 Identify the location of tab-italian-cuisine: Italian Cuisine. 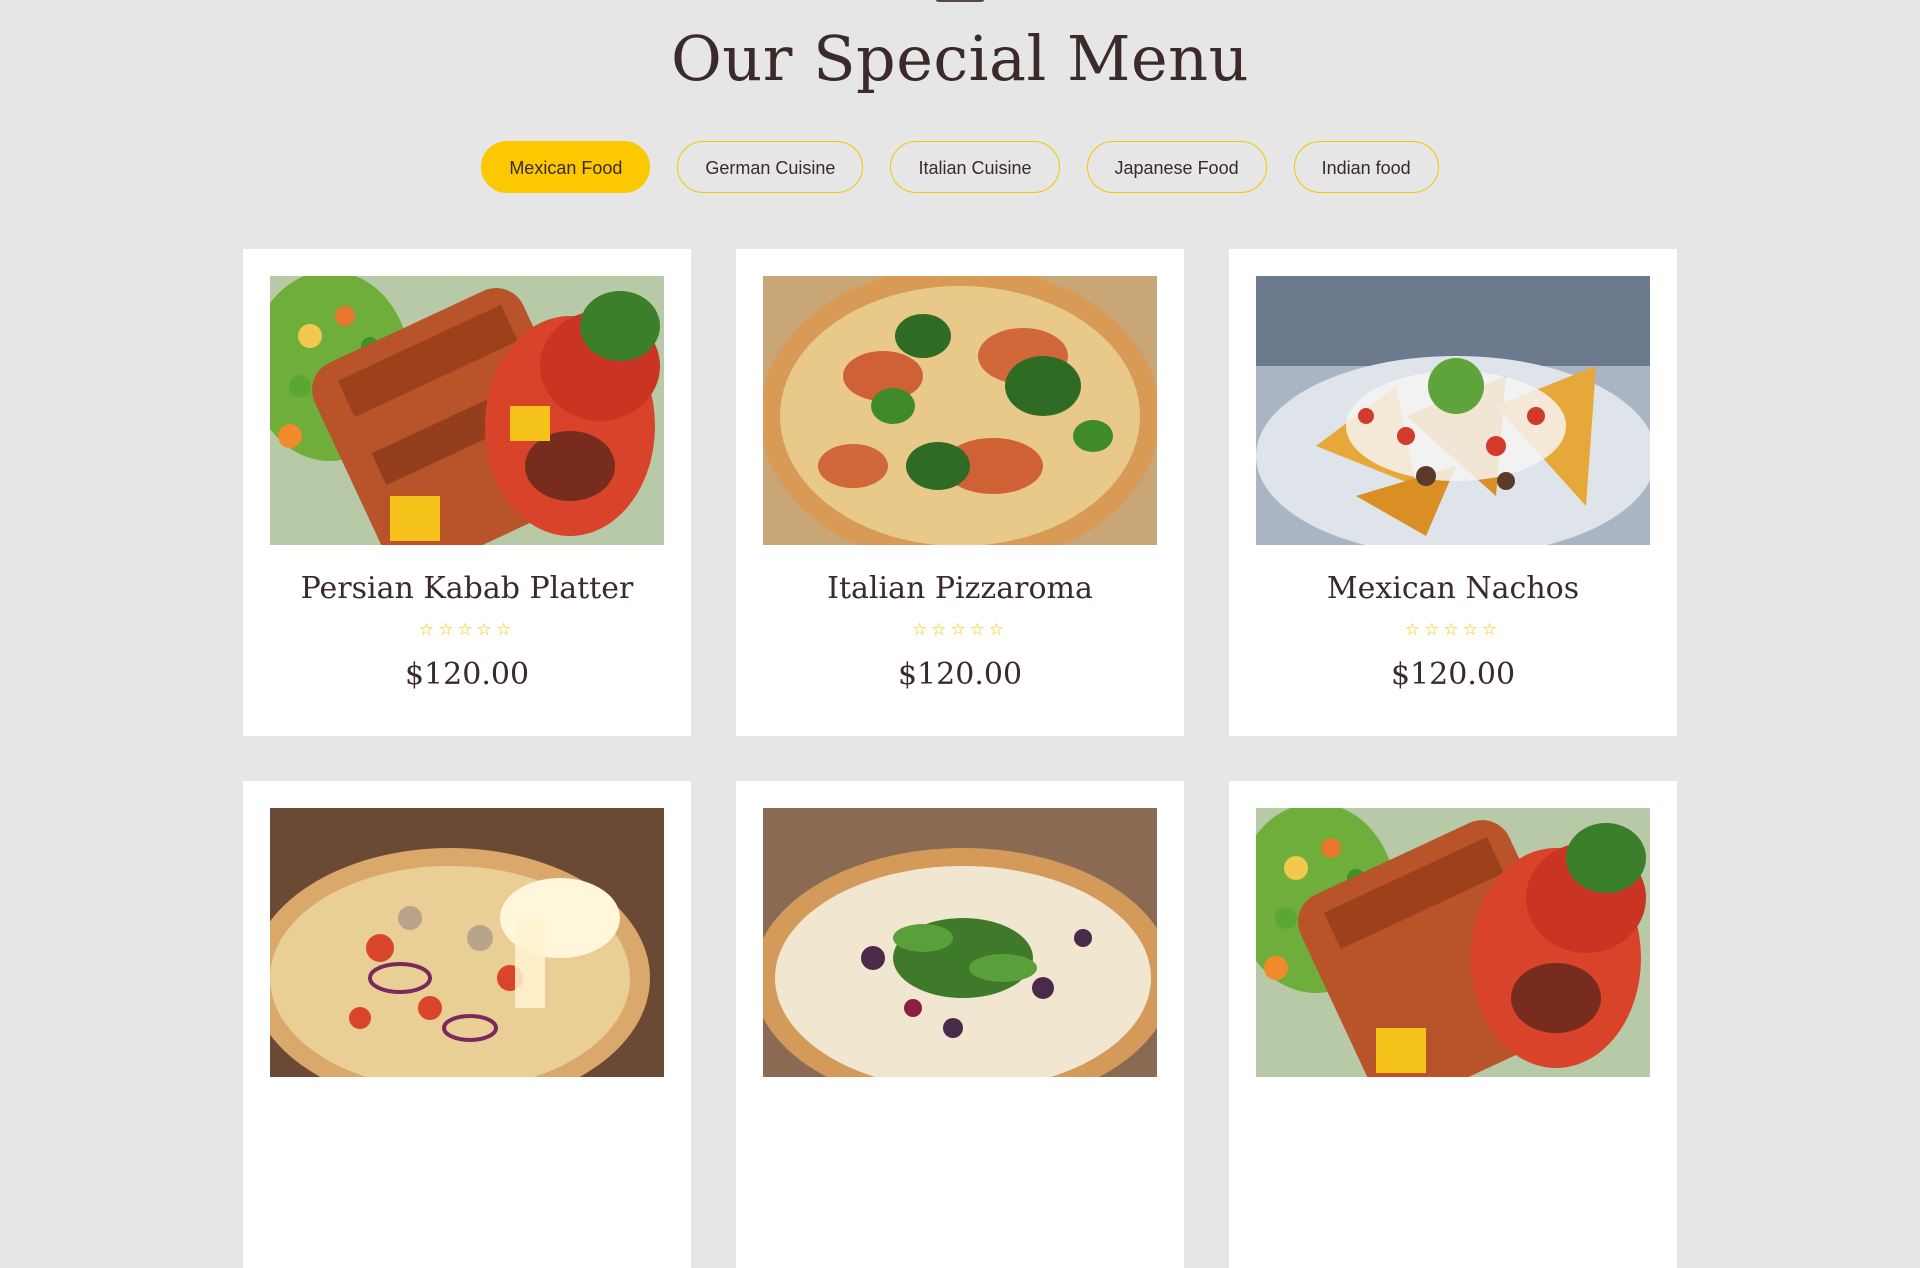
(975, 167).